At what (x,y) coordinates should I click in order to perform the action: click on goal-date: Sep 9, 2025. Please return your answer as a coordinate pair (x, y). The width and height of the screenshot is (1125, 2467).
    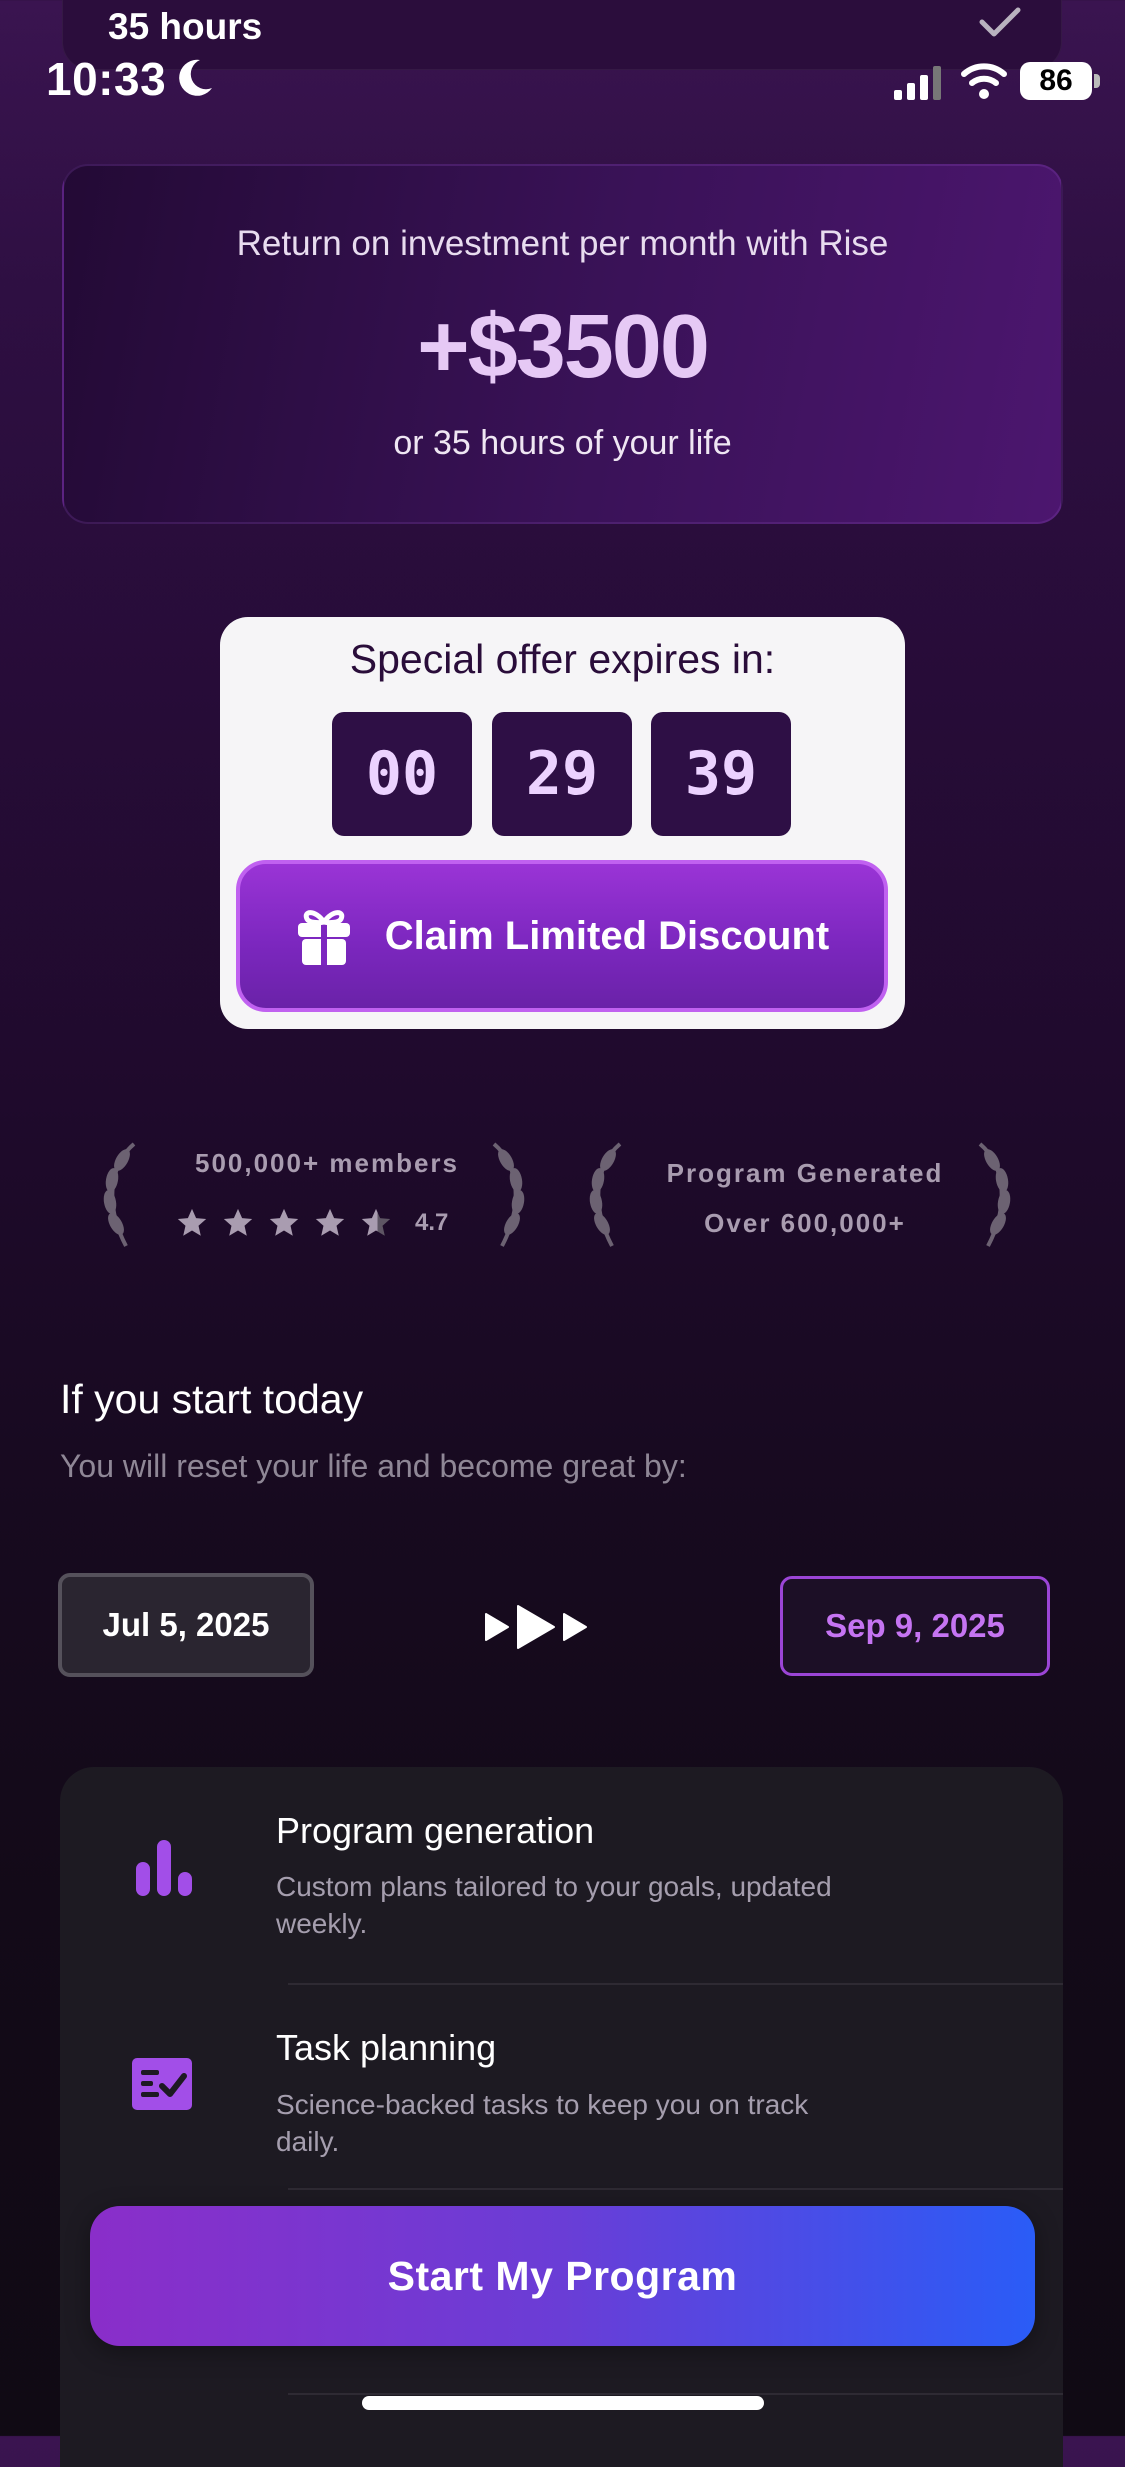
    Looking at the image, I should click on (915, 1626).